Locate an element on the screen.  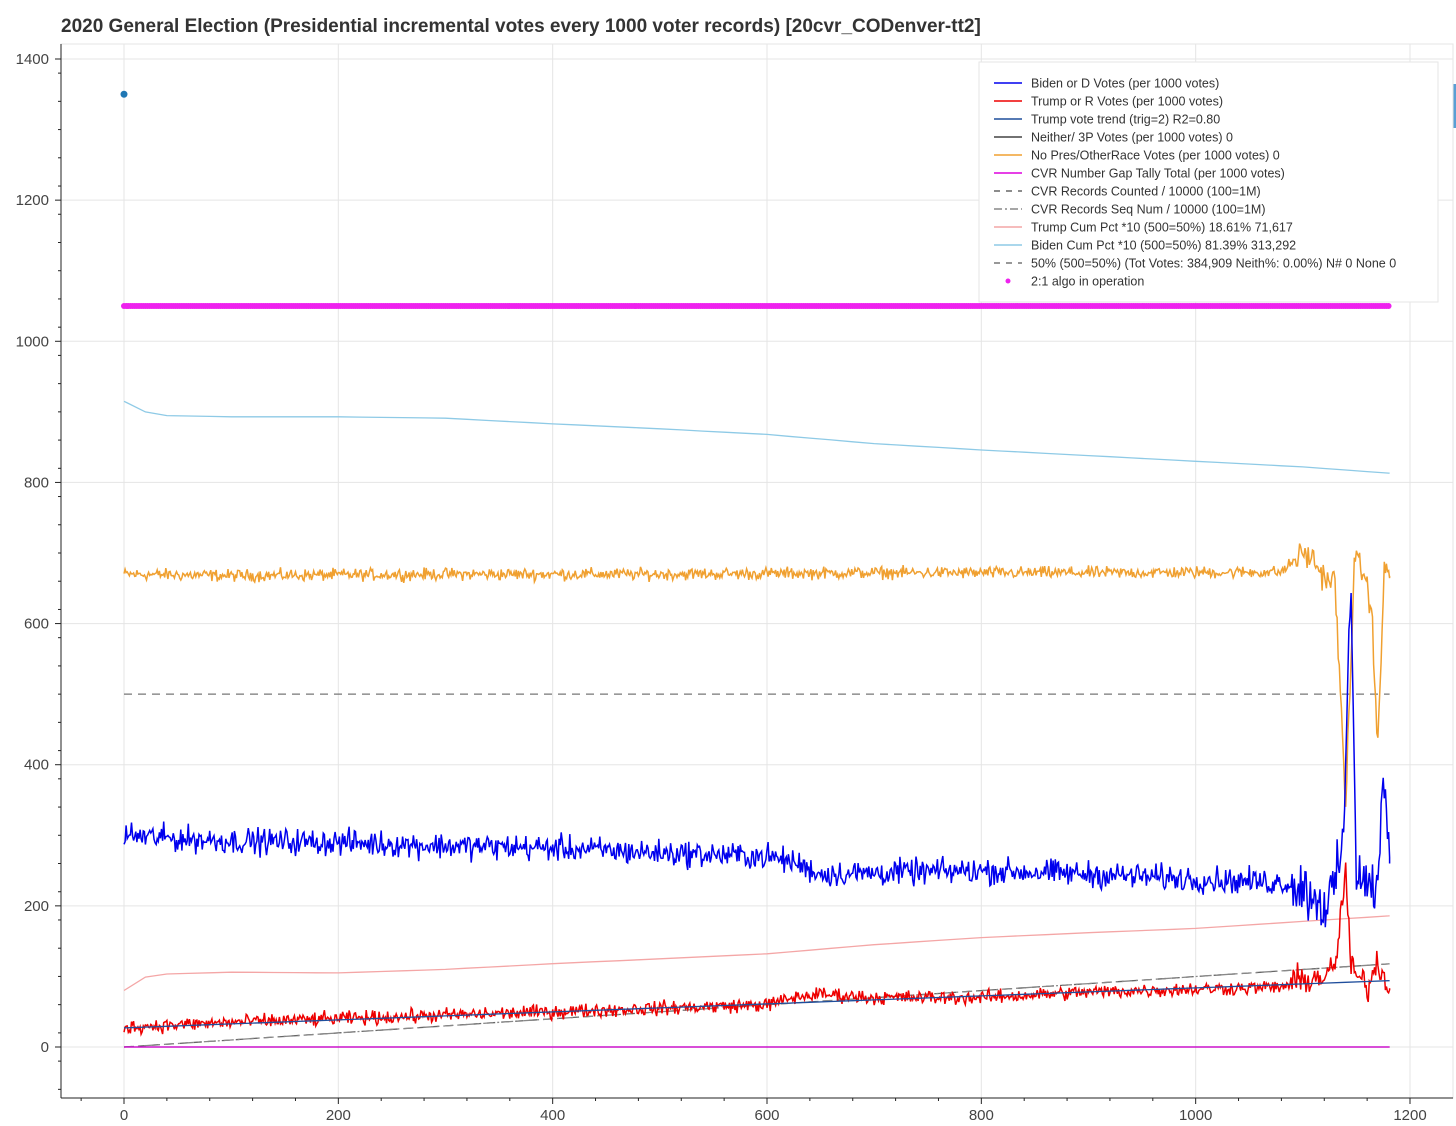
x-tick-label: 800 is located at coordinates (981, 1115).